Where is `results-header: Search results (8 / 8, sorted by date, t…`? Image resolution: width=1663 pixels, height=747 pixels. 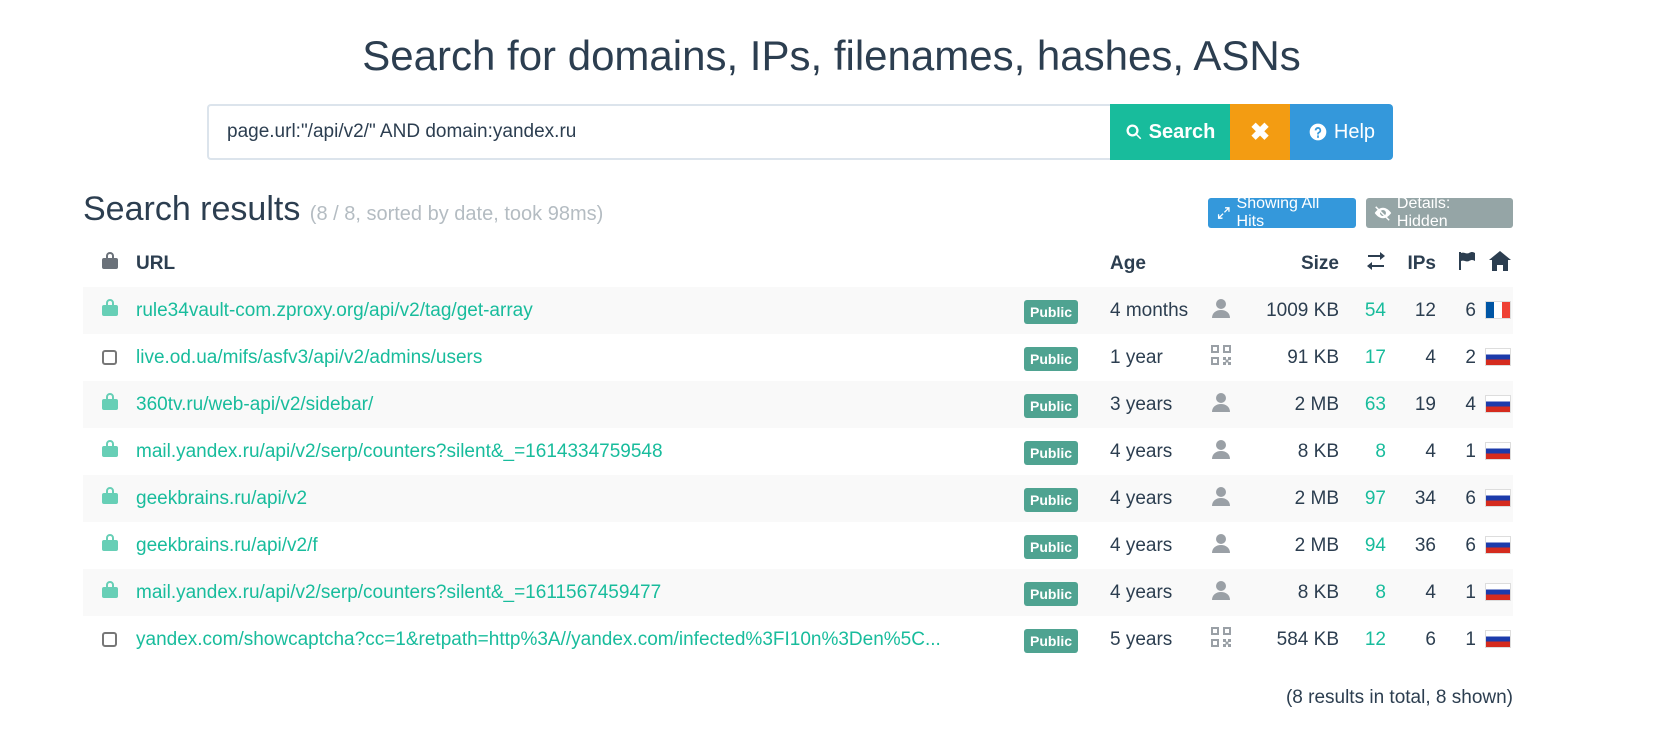
results-header: Search results (8 / 8, sorted by date, t… is located at coordinates (798, 210).